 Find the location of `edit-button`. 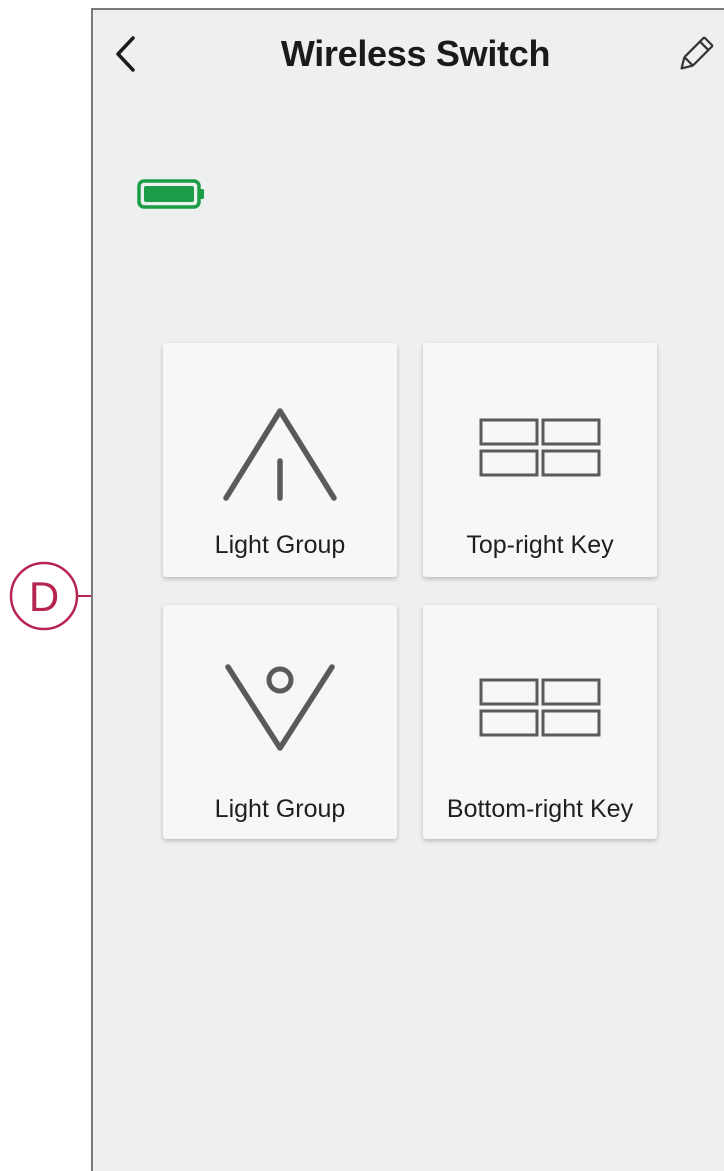

edit-button is located at coordinates (695, 55).